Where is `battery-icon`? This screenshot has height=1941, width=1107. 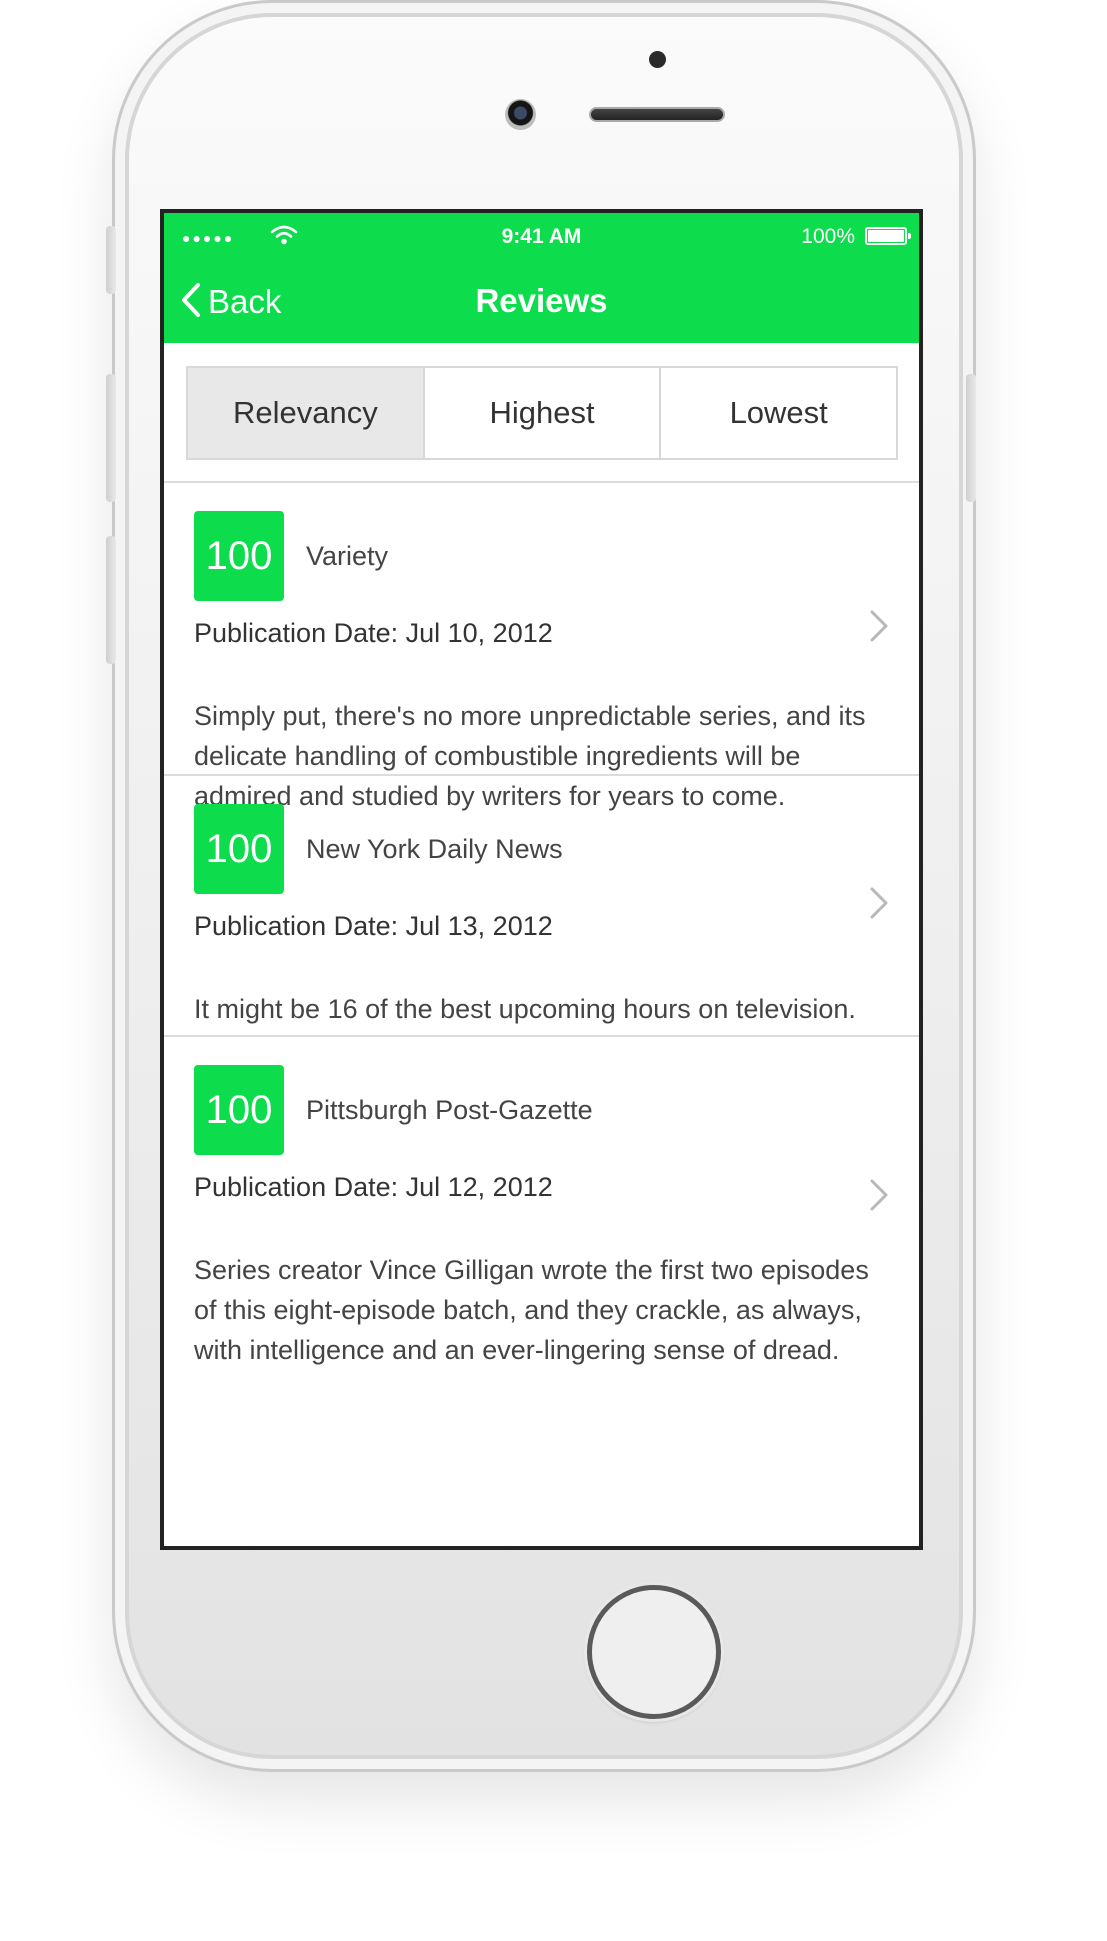
battery-icon is located at coordinates (888, 236).